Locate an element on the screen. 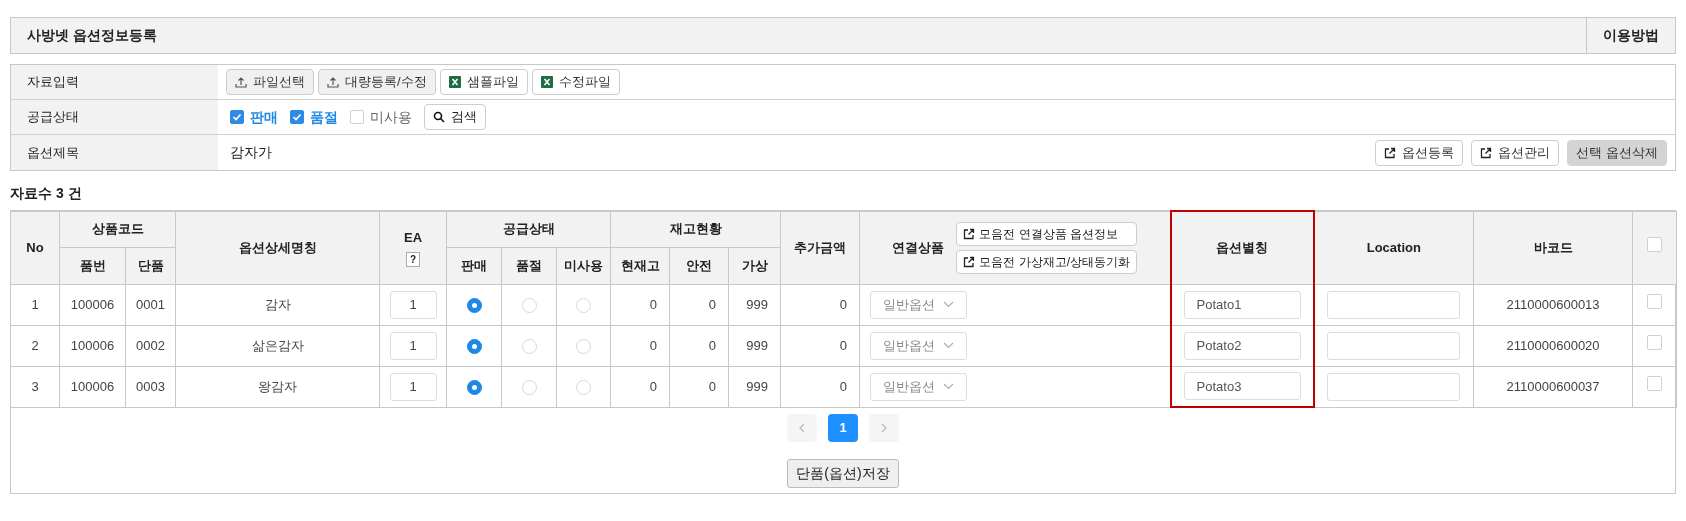 This screenshot has width=1686, height=521. download-button: 샘플파일 is located at coordinates (483, 82).